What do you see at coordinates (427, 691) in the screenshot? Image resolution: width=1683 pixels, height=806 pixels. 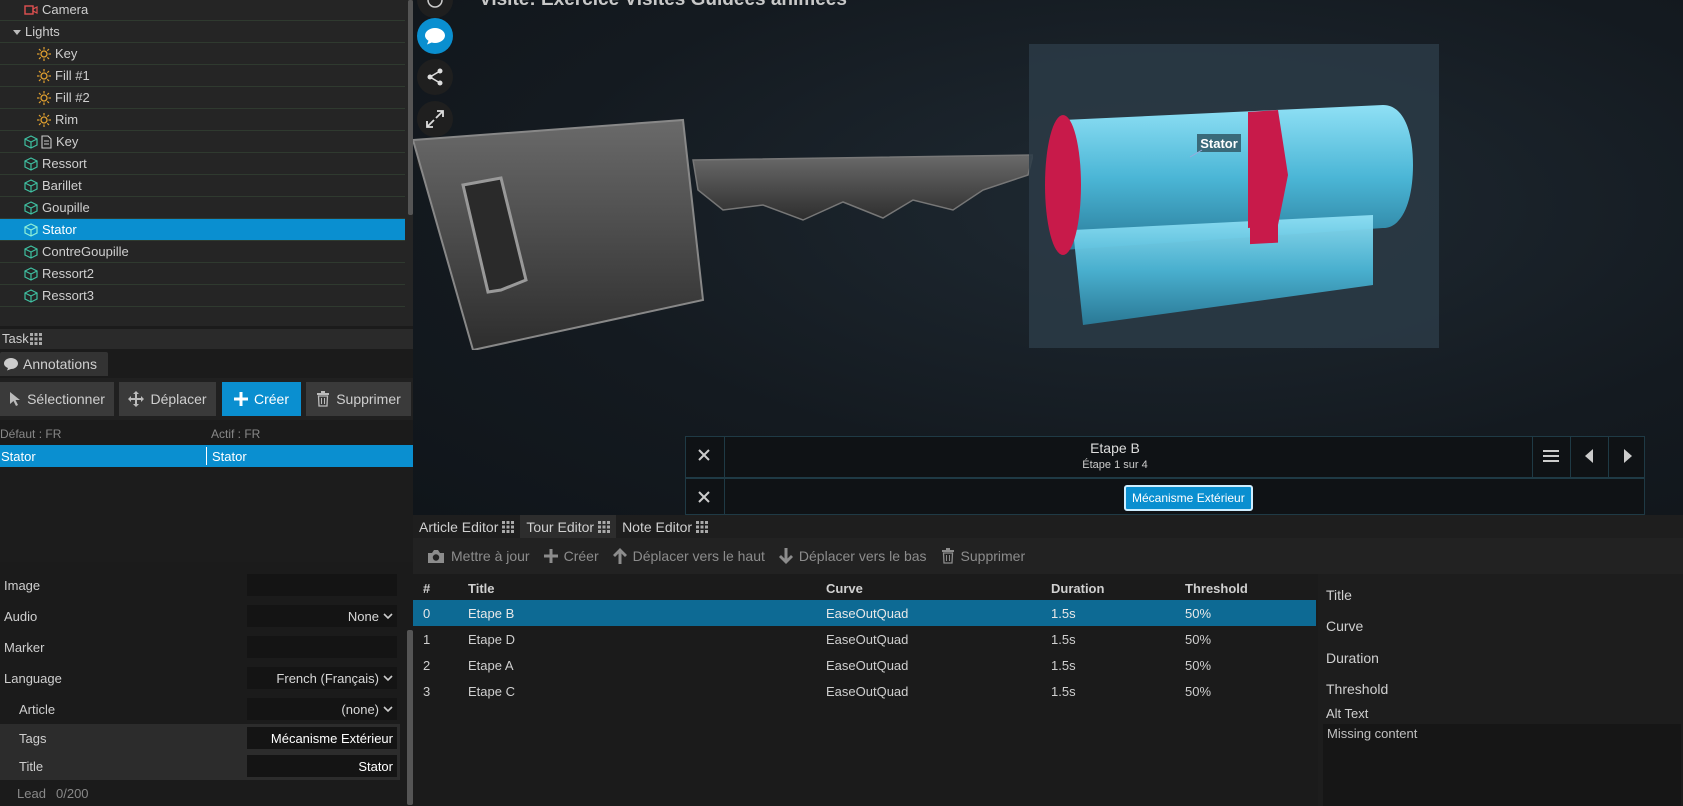 I see `row-num: 3` at bounding box center [427, 691].